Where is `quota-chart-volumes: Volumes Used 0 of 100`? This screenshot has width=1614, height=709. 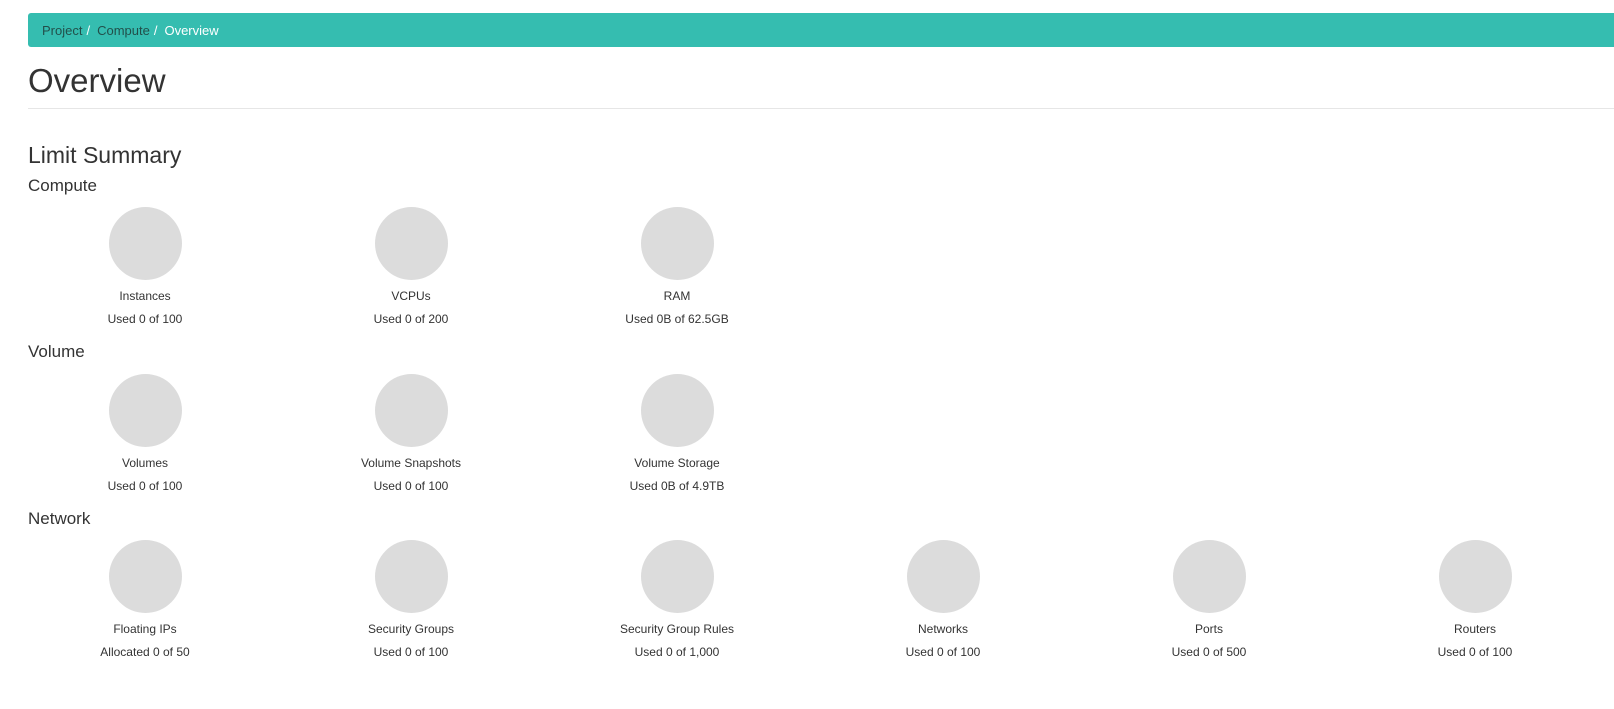 quota-chart-volumes: Volumes Used 0 of 100 is located at coordinates (145, 434).